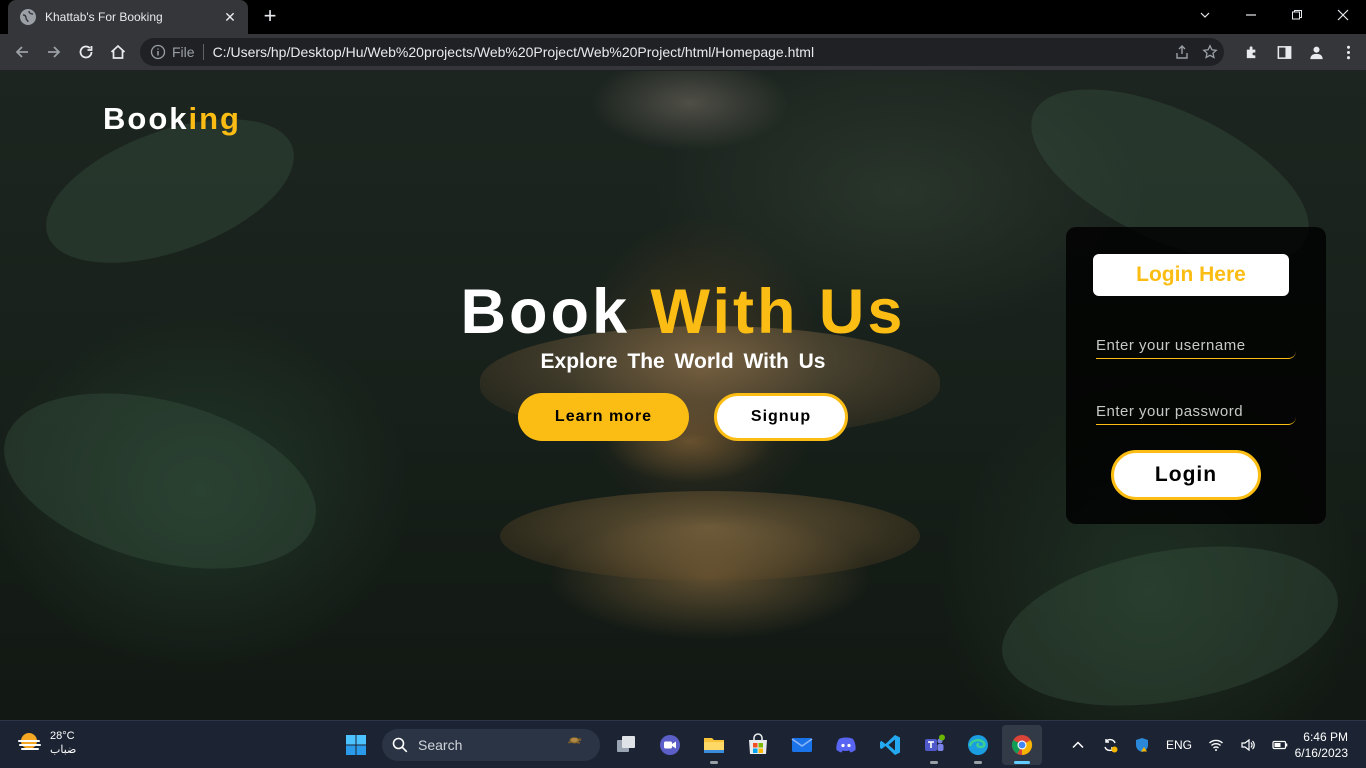  I want to click on hero-buttons: Learn more Signup, so click(688, 417).